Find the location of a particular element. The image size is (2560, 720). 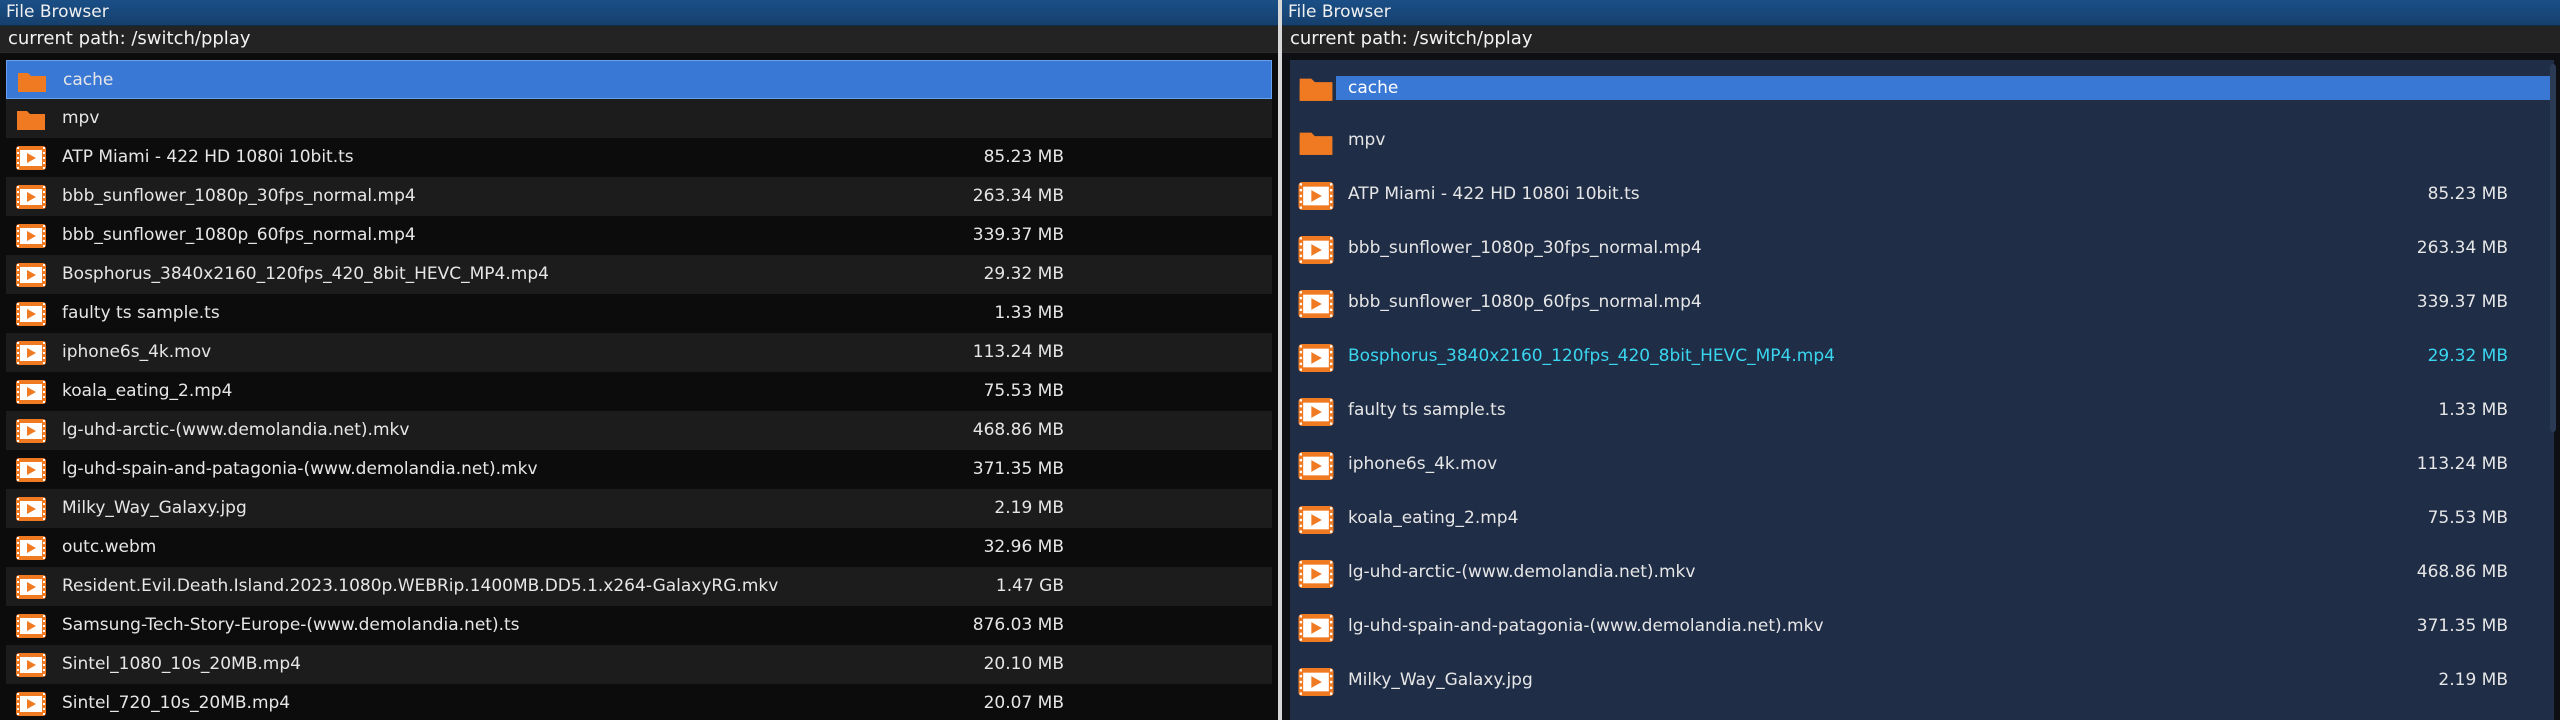

list-item: Sintel_1080_10s_20MB.mp4 20.10 MB is located at coordinates (639, 664).